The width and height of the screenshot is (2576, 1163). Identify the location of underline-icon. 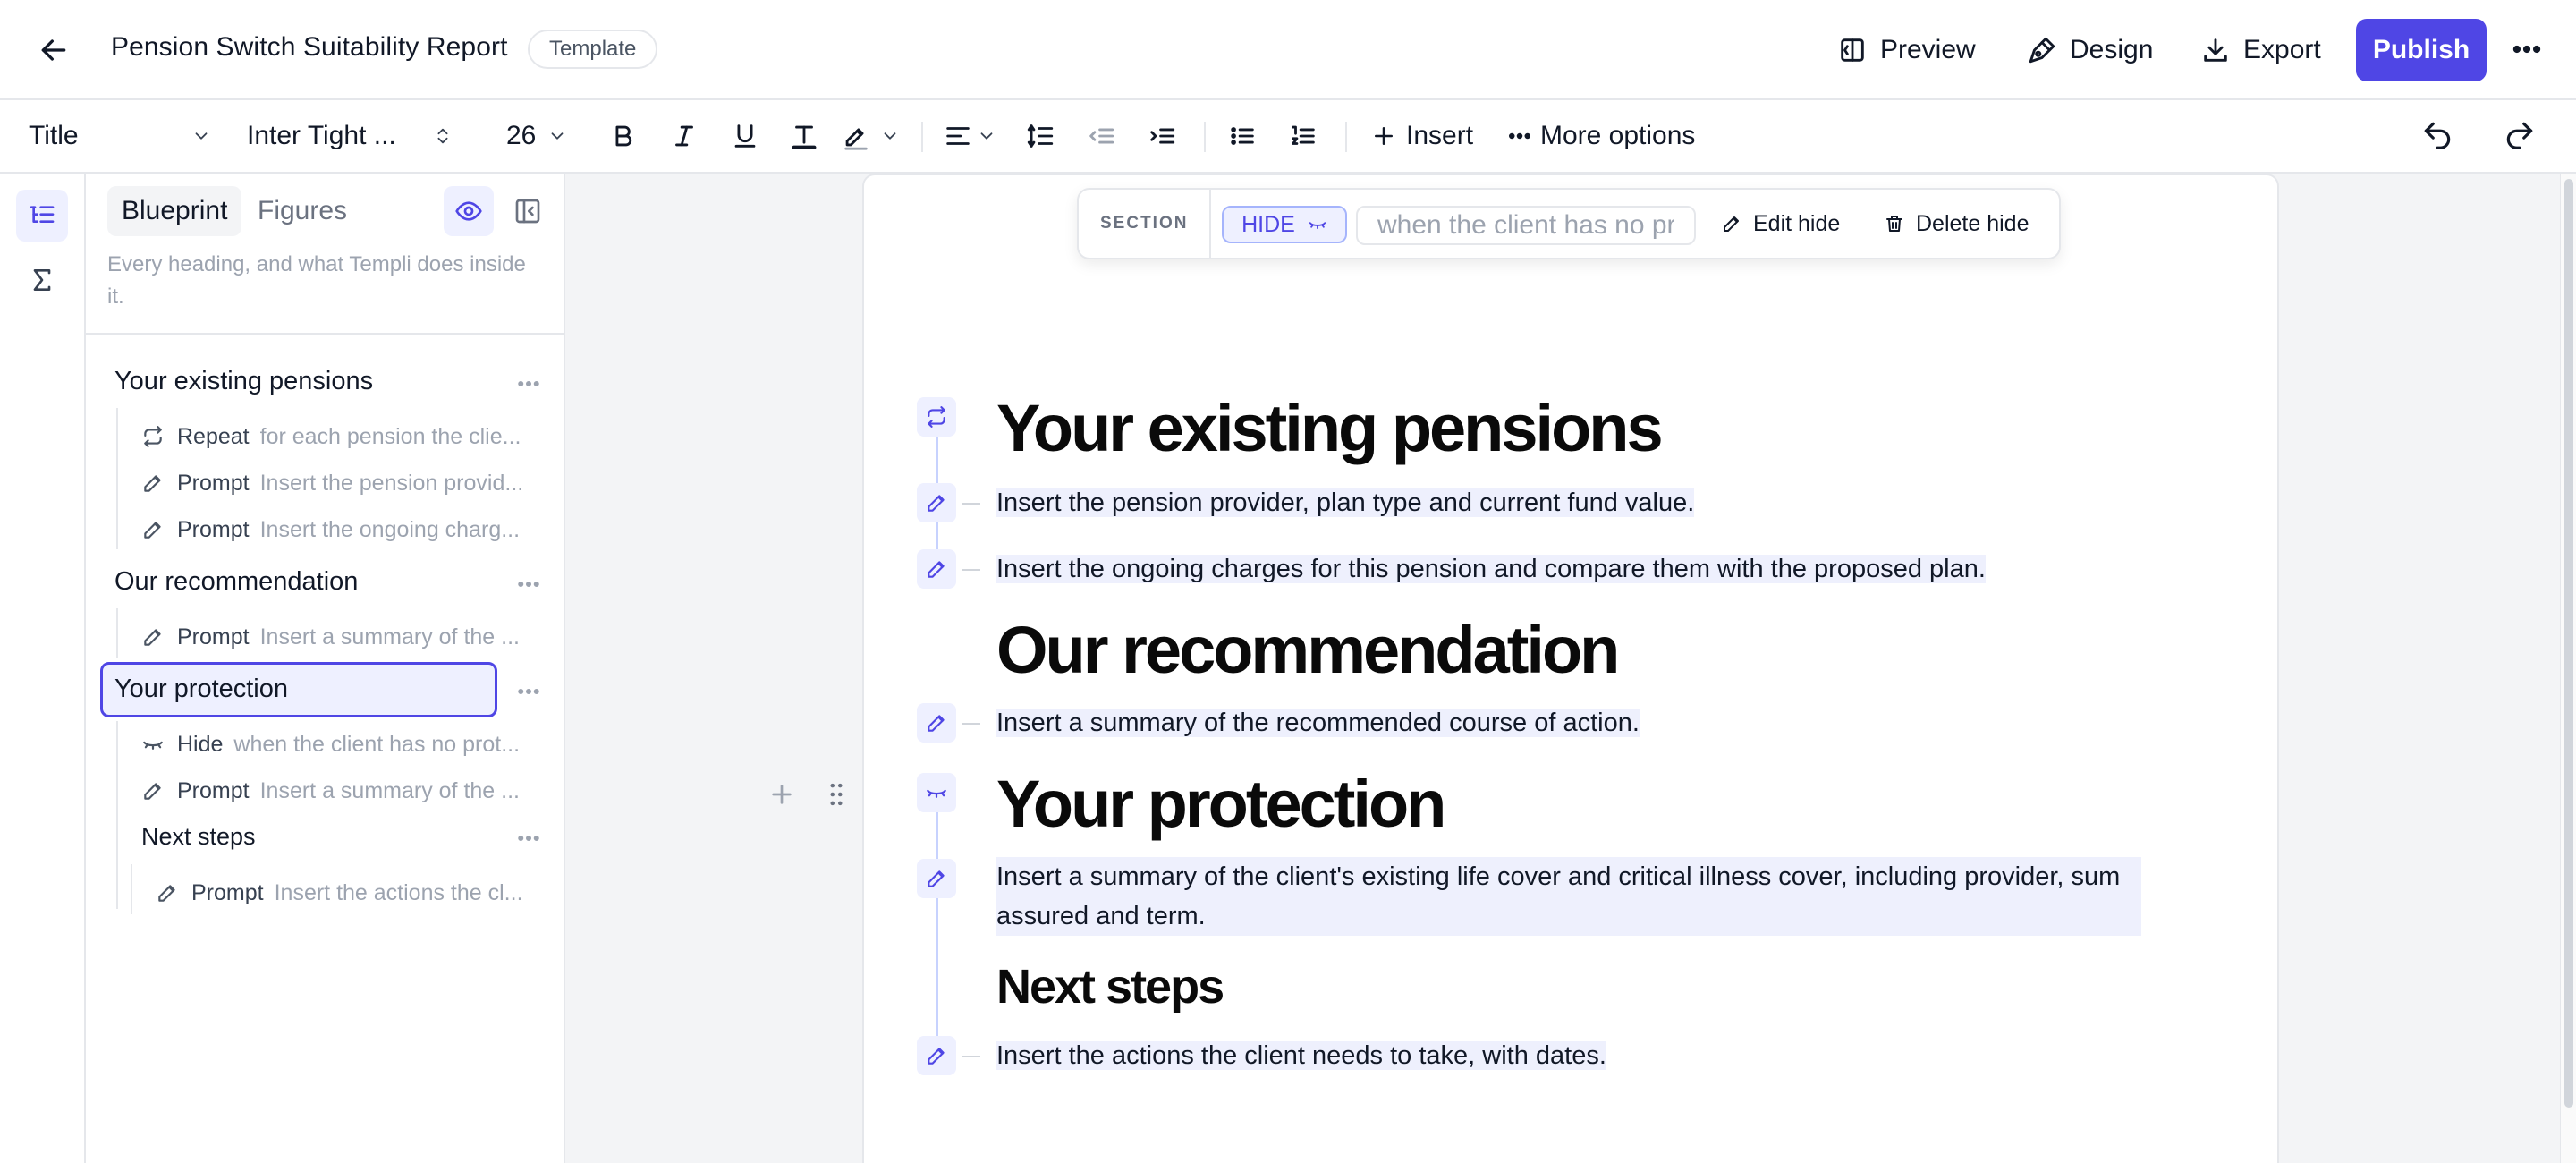
(745, 136).